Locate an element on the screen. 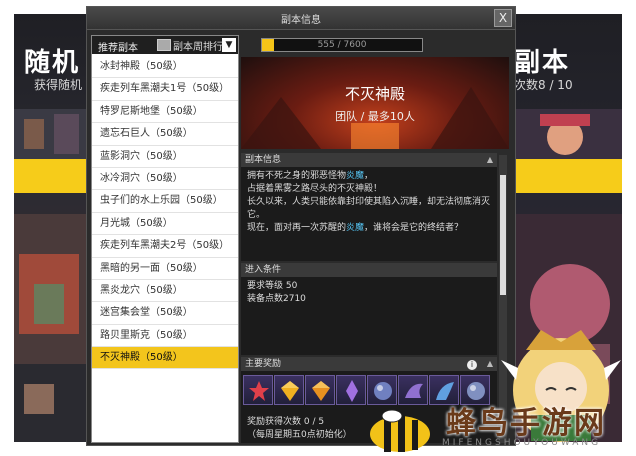 The width and height of the screenshot is (636, 456). info-line-3: 长久以来，人类只能依靠封印使其陷入沉睡，却无法彻底消灭它。 is located at coordinates (369, 208).